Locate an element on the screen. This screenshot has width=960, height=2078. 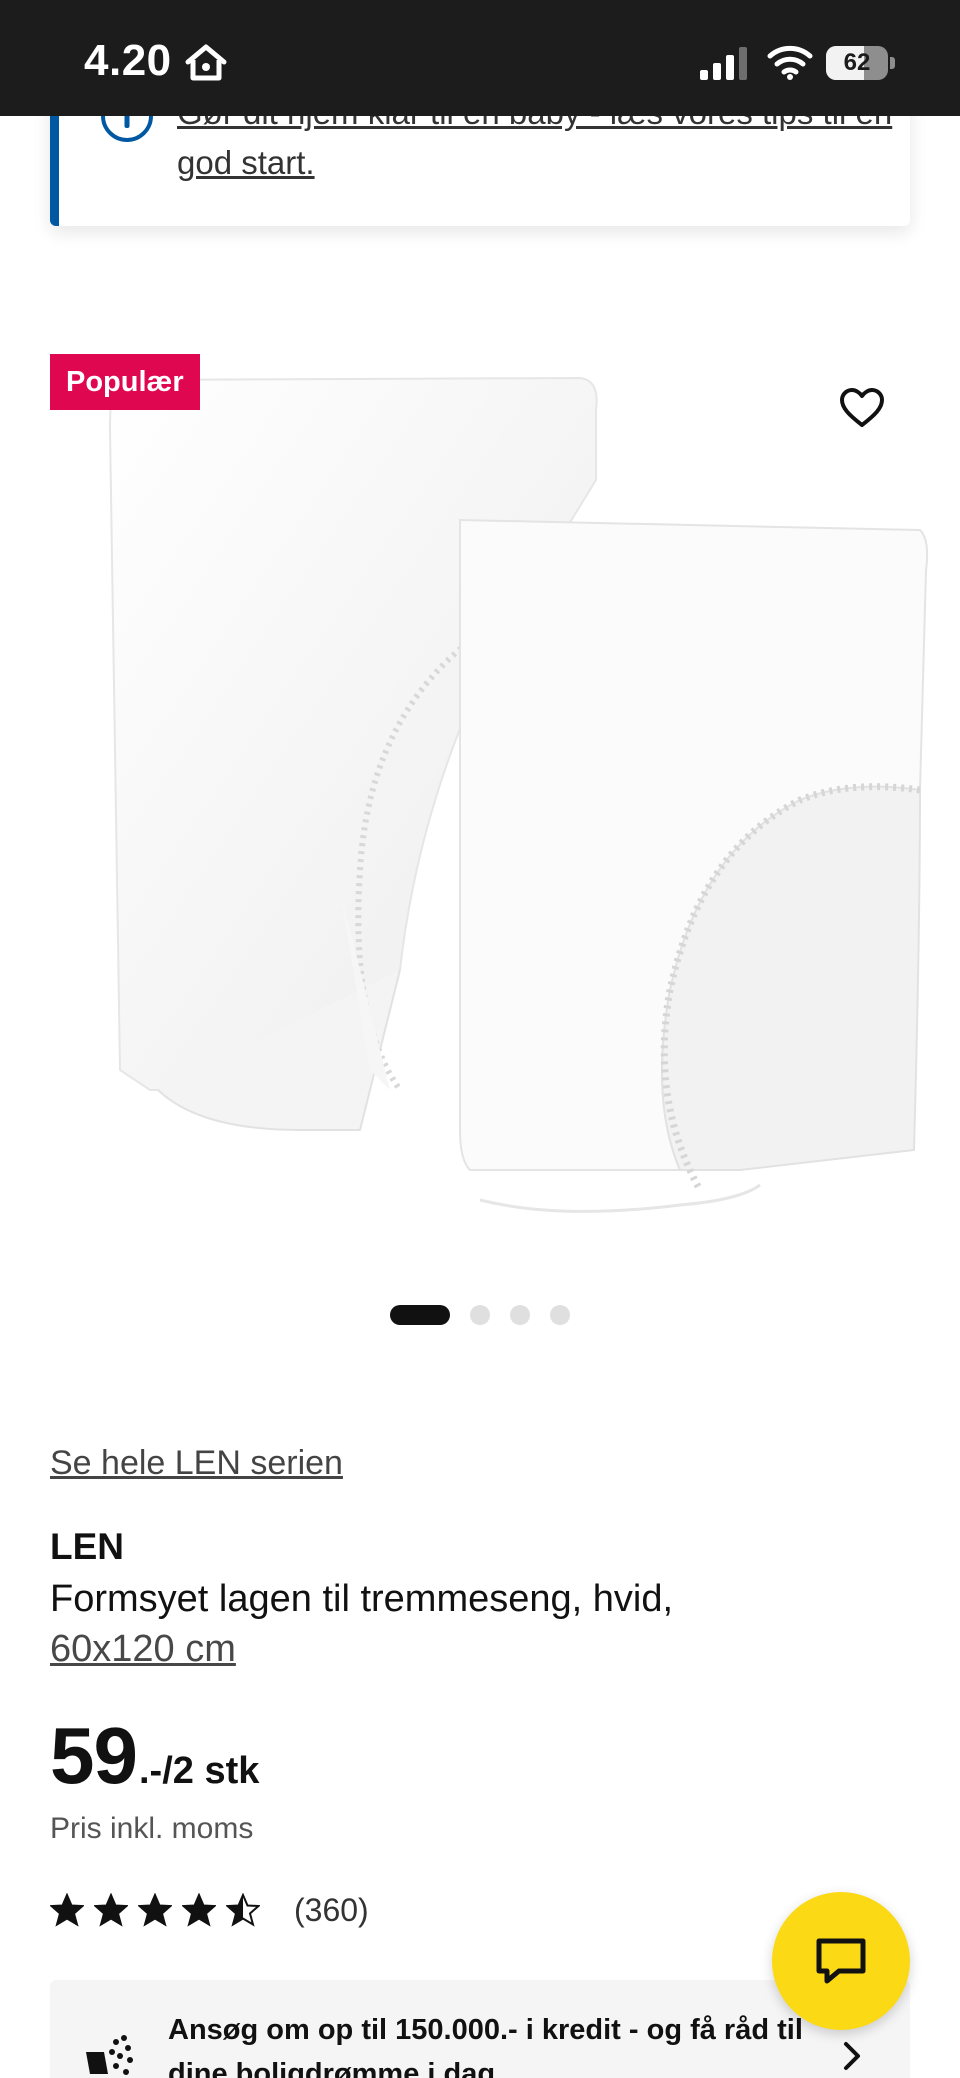
battery-body: 62 is located at coordinates (857, 63).